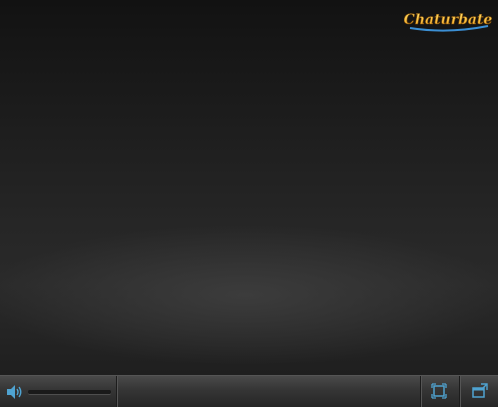 The height and width of the screenshot is (407, 498). I want to click on fit-screen-icon, so click(439, 391).